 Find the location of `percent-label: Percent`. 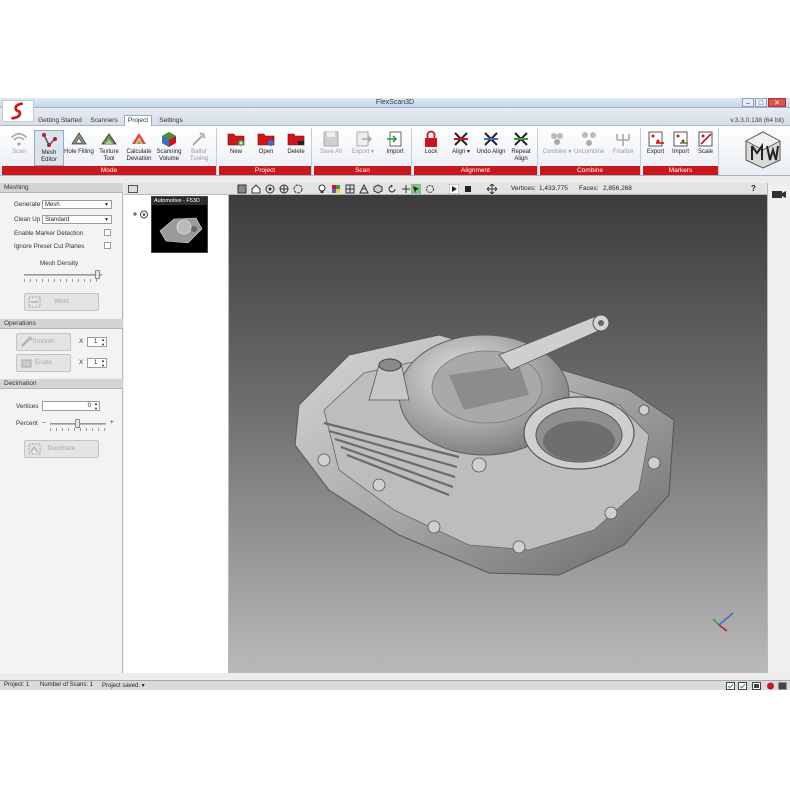

percent-label: Percent is located at coordinates (27, 423).